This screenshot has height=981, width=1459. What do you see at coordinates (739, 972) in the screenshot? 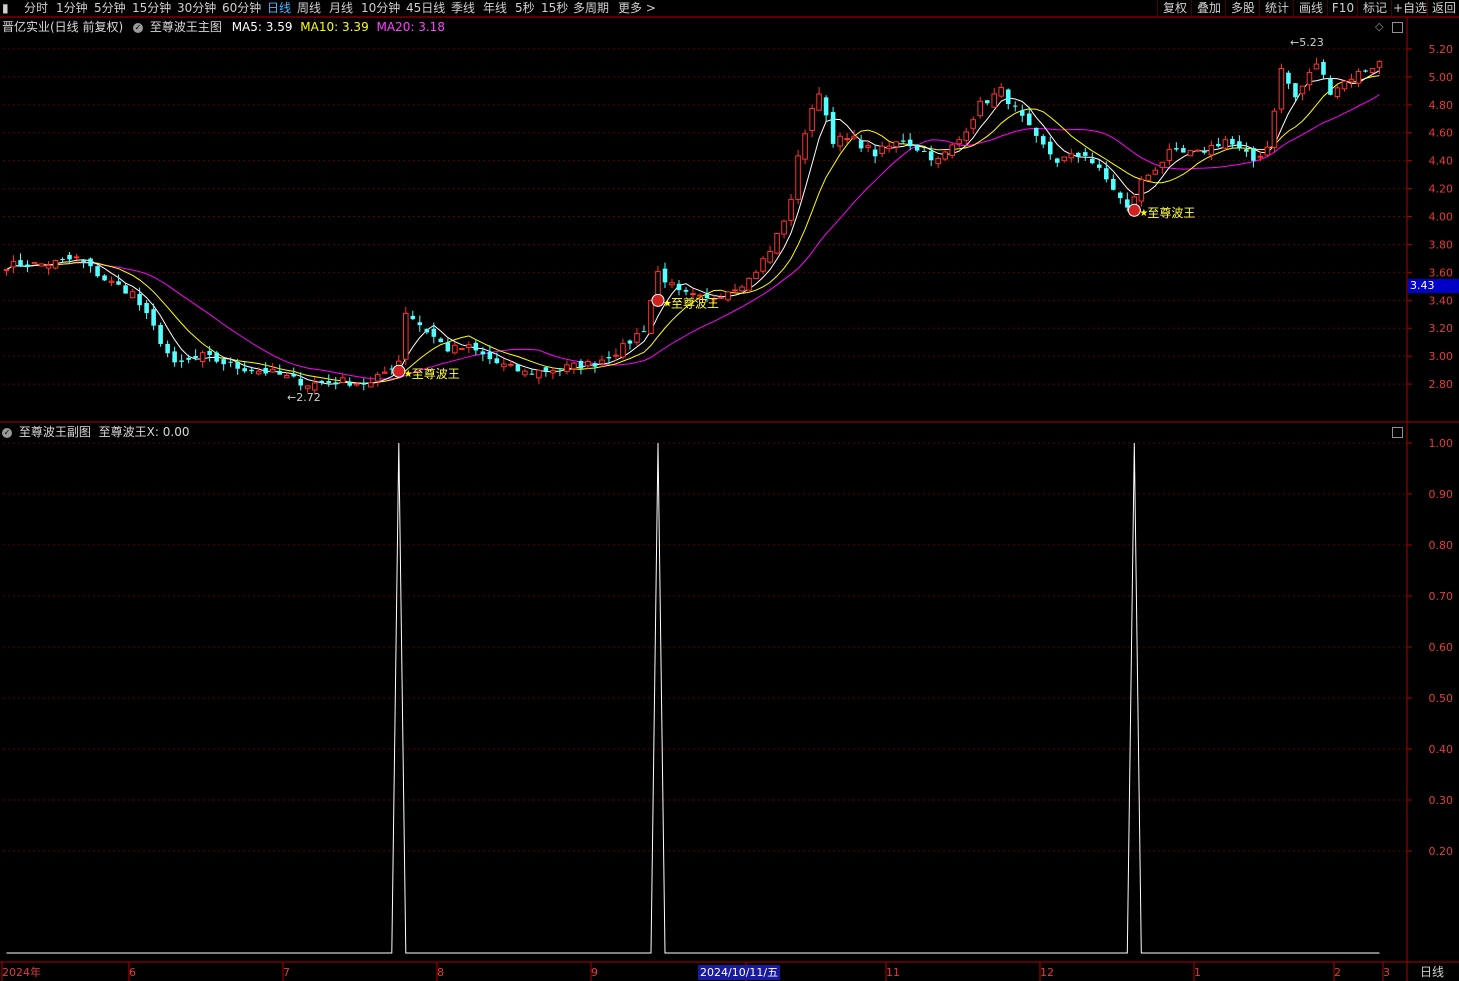
I see `date-highlight: 2024/10/11/五` at bounding box center [739, 972].